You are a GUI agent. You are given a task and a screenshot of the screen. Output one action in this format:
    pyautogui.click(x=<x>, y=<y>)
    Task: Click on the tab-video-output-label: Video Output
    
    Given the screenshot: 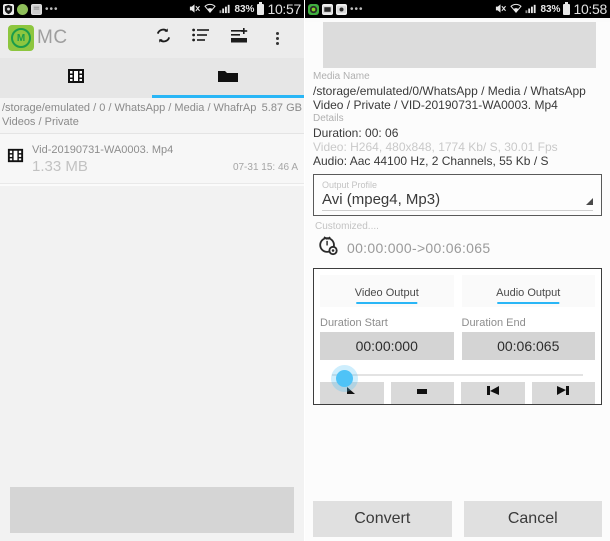 What is the action you would take?
    pyautogui.click(x=386, y=293)
    